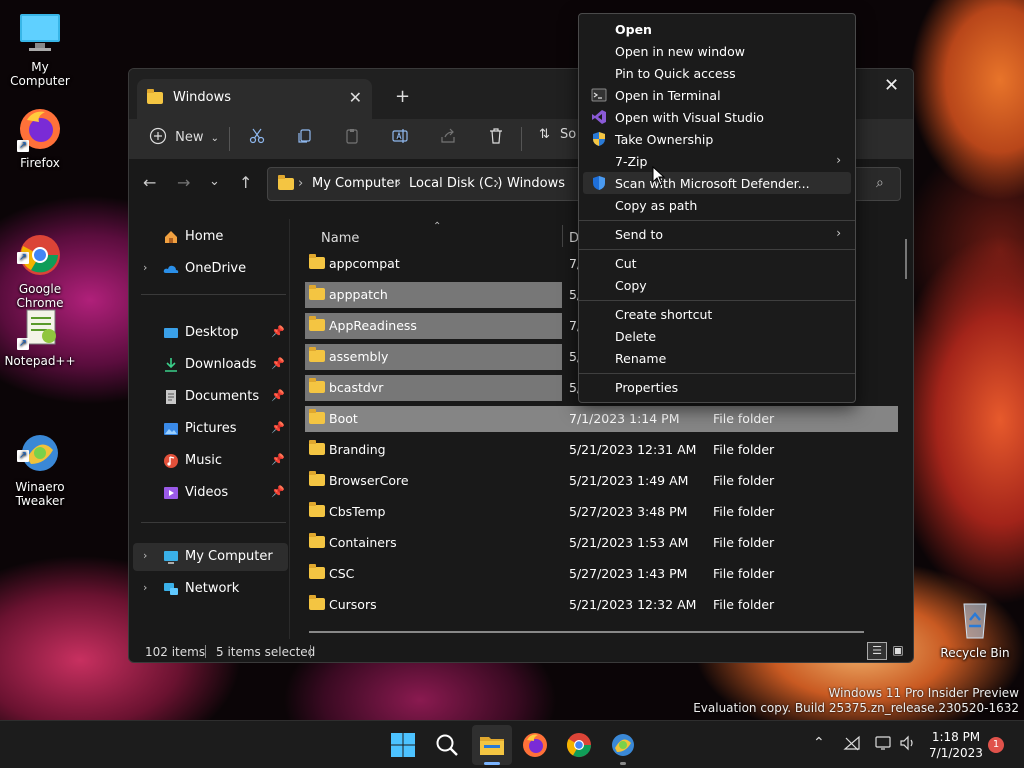 This screenshot has height=768, width=1024. What do you see at coordinates (956, 745) in the screenshot?
I see `clock: 1:18 PM 7/1/2023` at bounding box center [956, 745].